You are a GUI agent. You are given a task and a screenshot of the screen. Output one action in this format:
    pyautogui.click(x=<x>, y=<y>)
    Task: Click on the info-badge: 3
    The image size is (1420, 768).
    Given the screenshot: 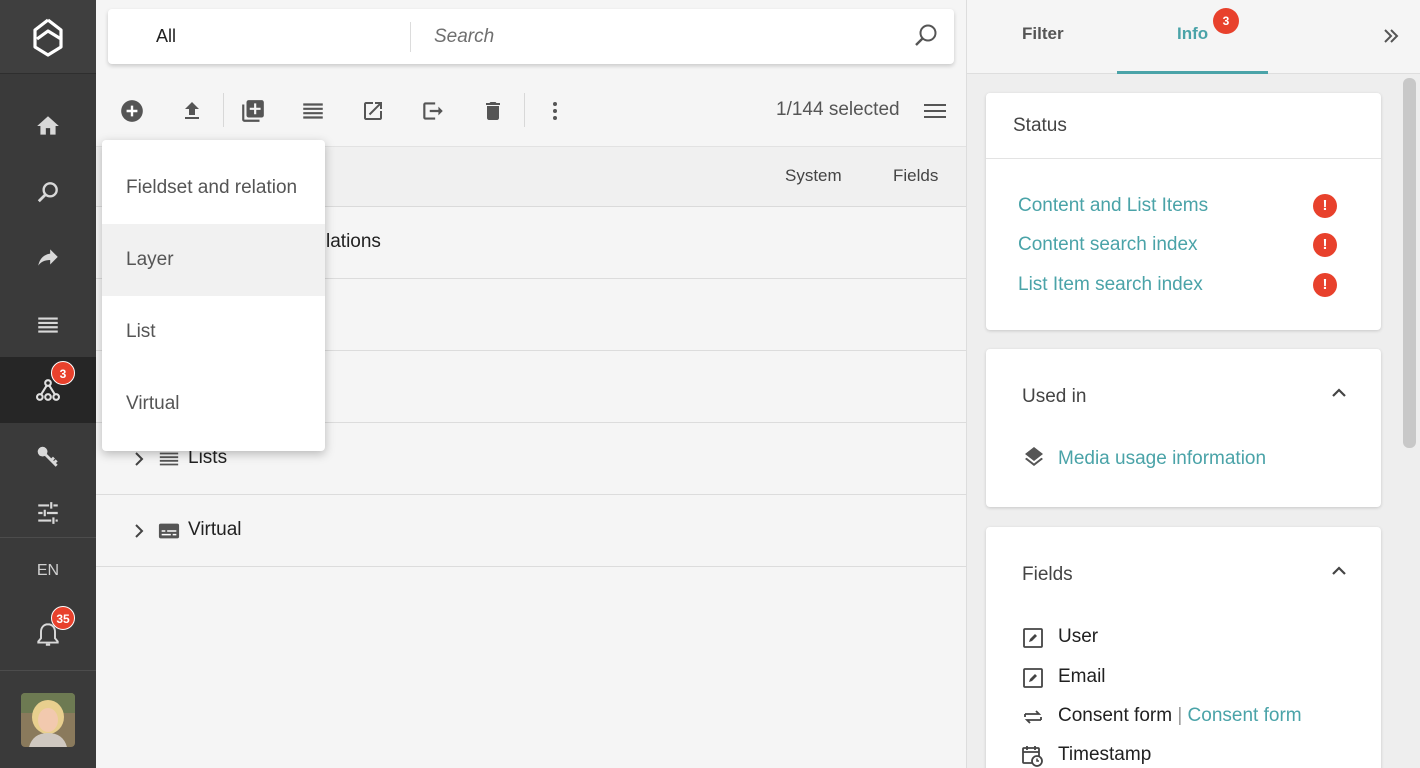 What is the action you would take?
    pyautogui.click(x=1226, y=21)
    